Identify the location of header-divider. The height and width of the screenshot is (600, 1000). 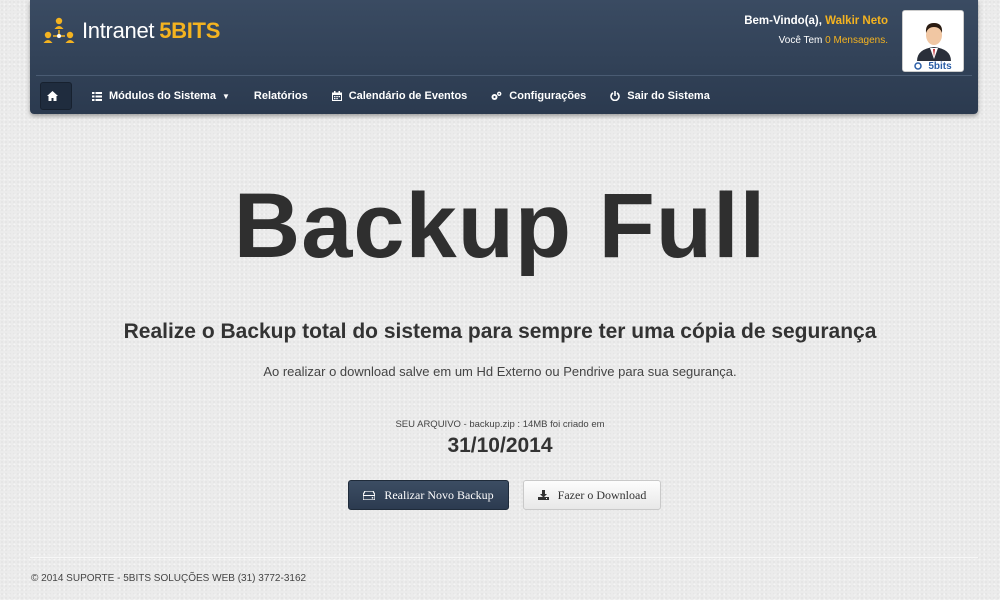
(504, 75).